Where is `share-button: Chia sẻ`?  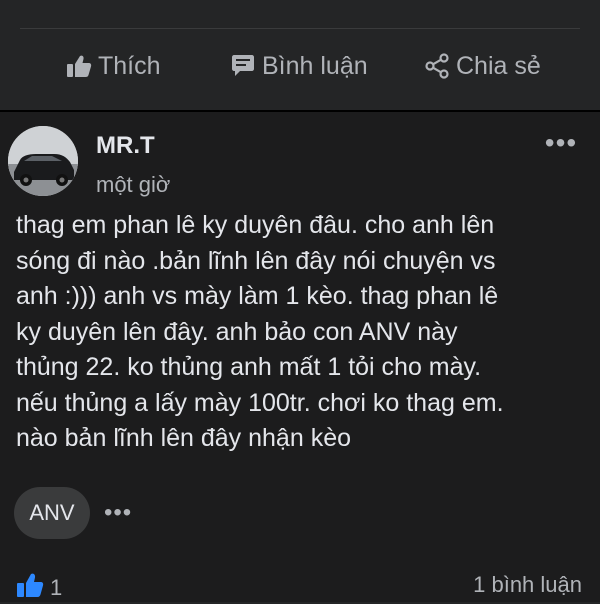 share-button: Chia sẻ is located at coordinates (482, 66).